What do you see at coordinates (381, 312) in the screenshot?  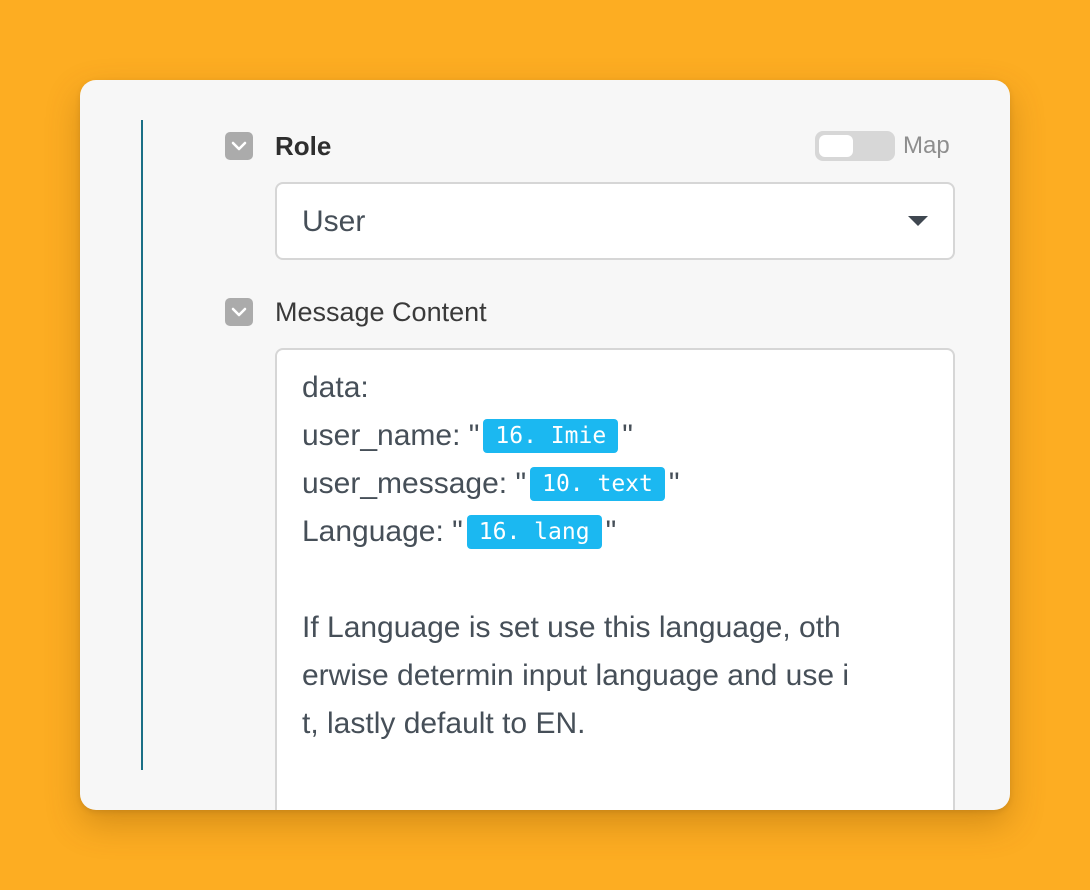 I see `message-content-label: Message Content` at bounding box center [381, 312].